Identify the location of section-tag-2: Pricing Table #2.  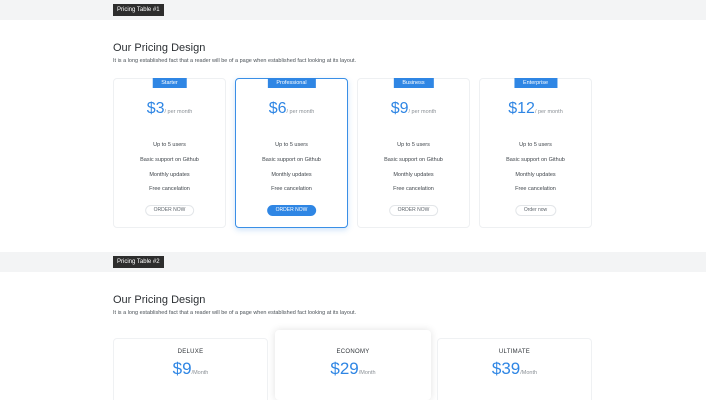
(138, 262).